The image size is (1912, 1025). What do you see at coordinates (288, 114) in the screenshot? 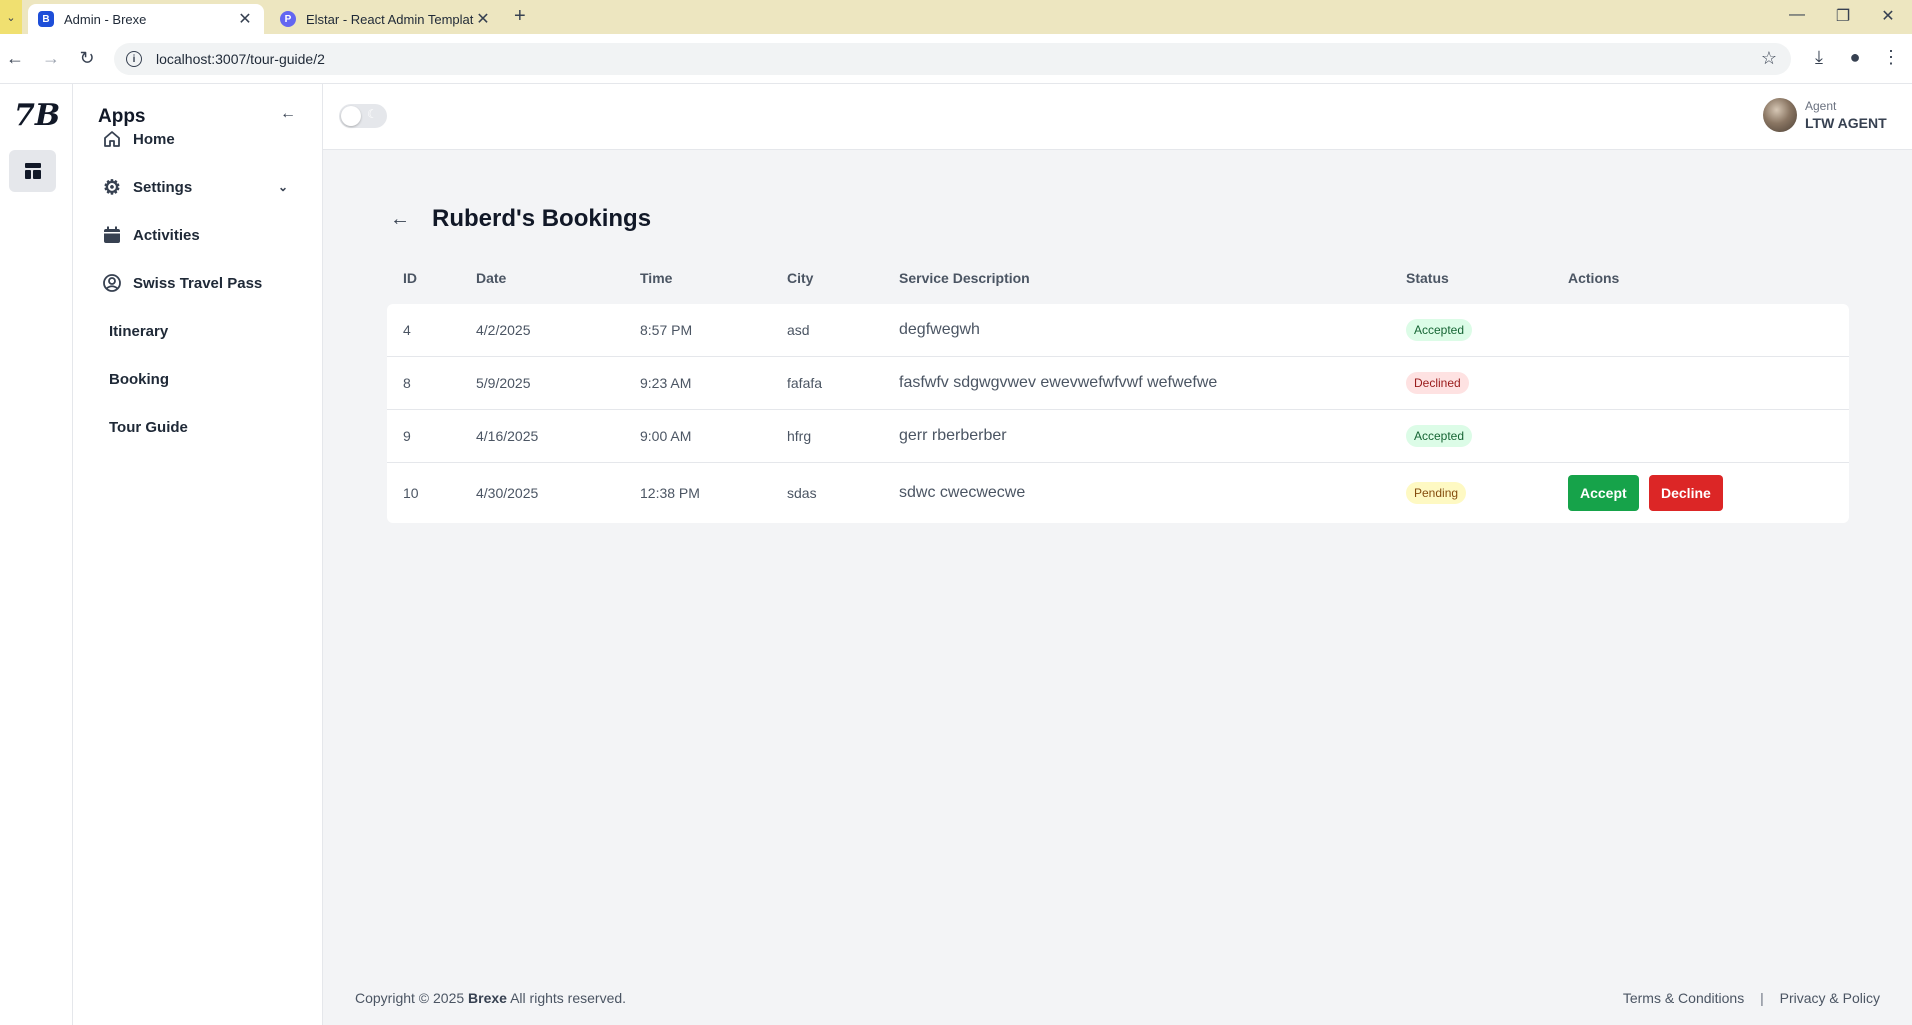
I see `collapse-sidebar-arrow-icon: ←` at bounding box center [288, 114].